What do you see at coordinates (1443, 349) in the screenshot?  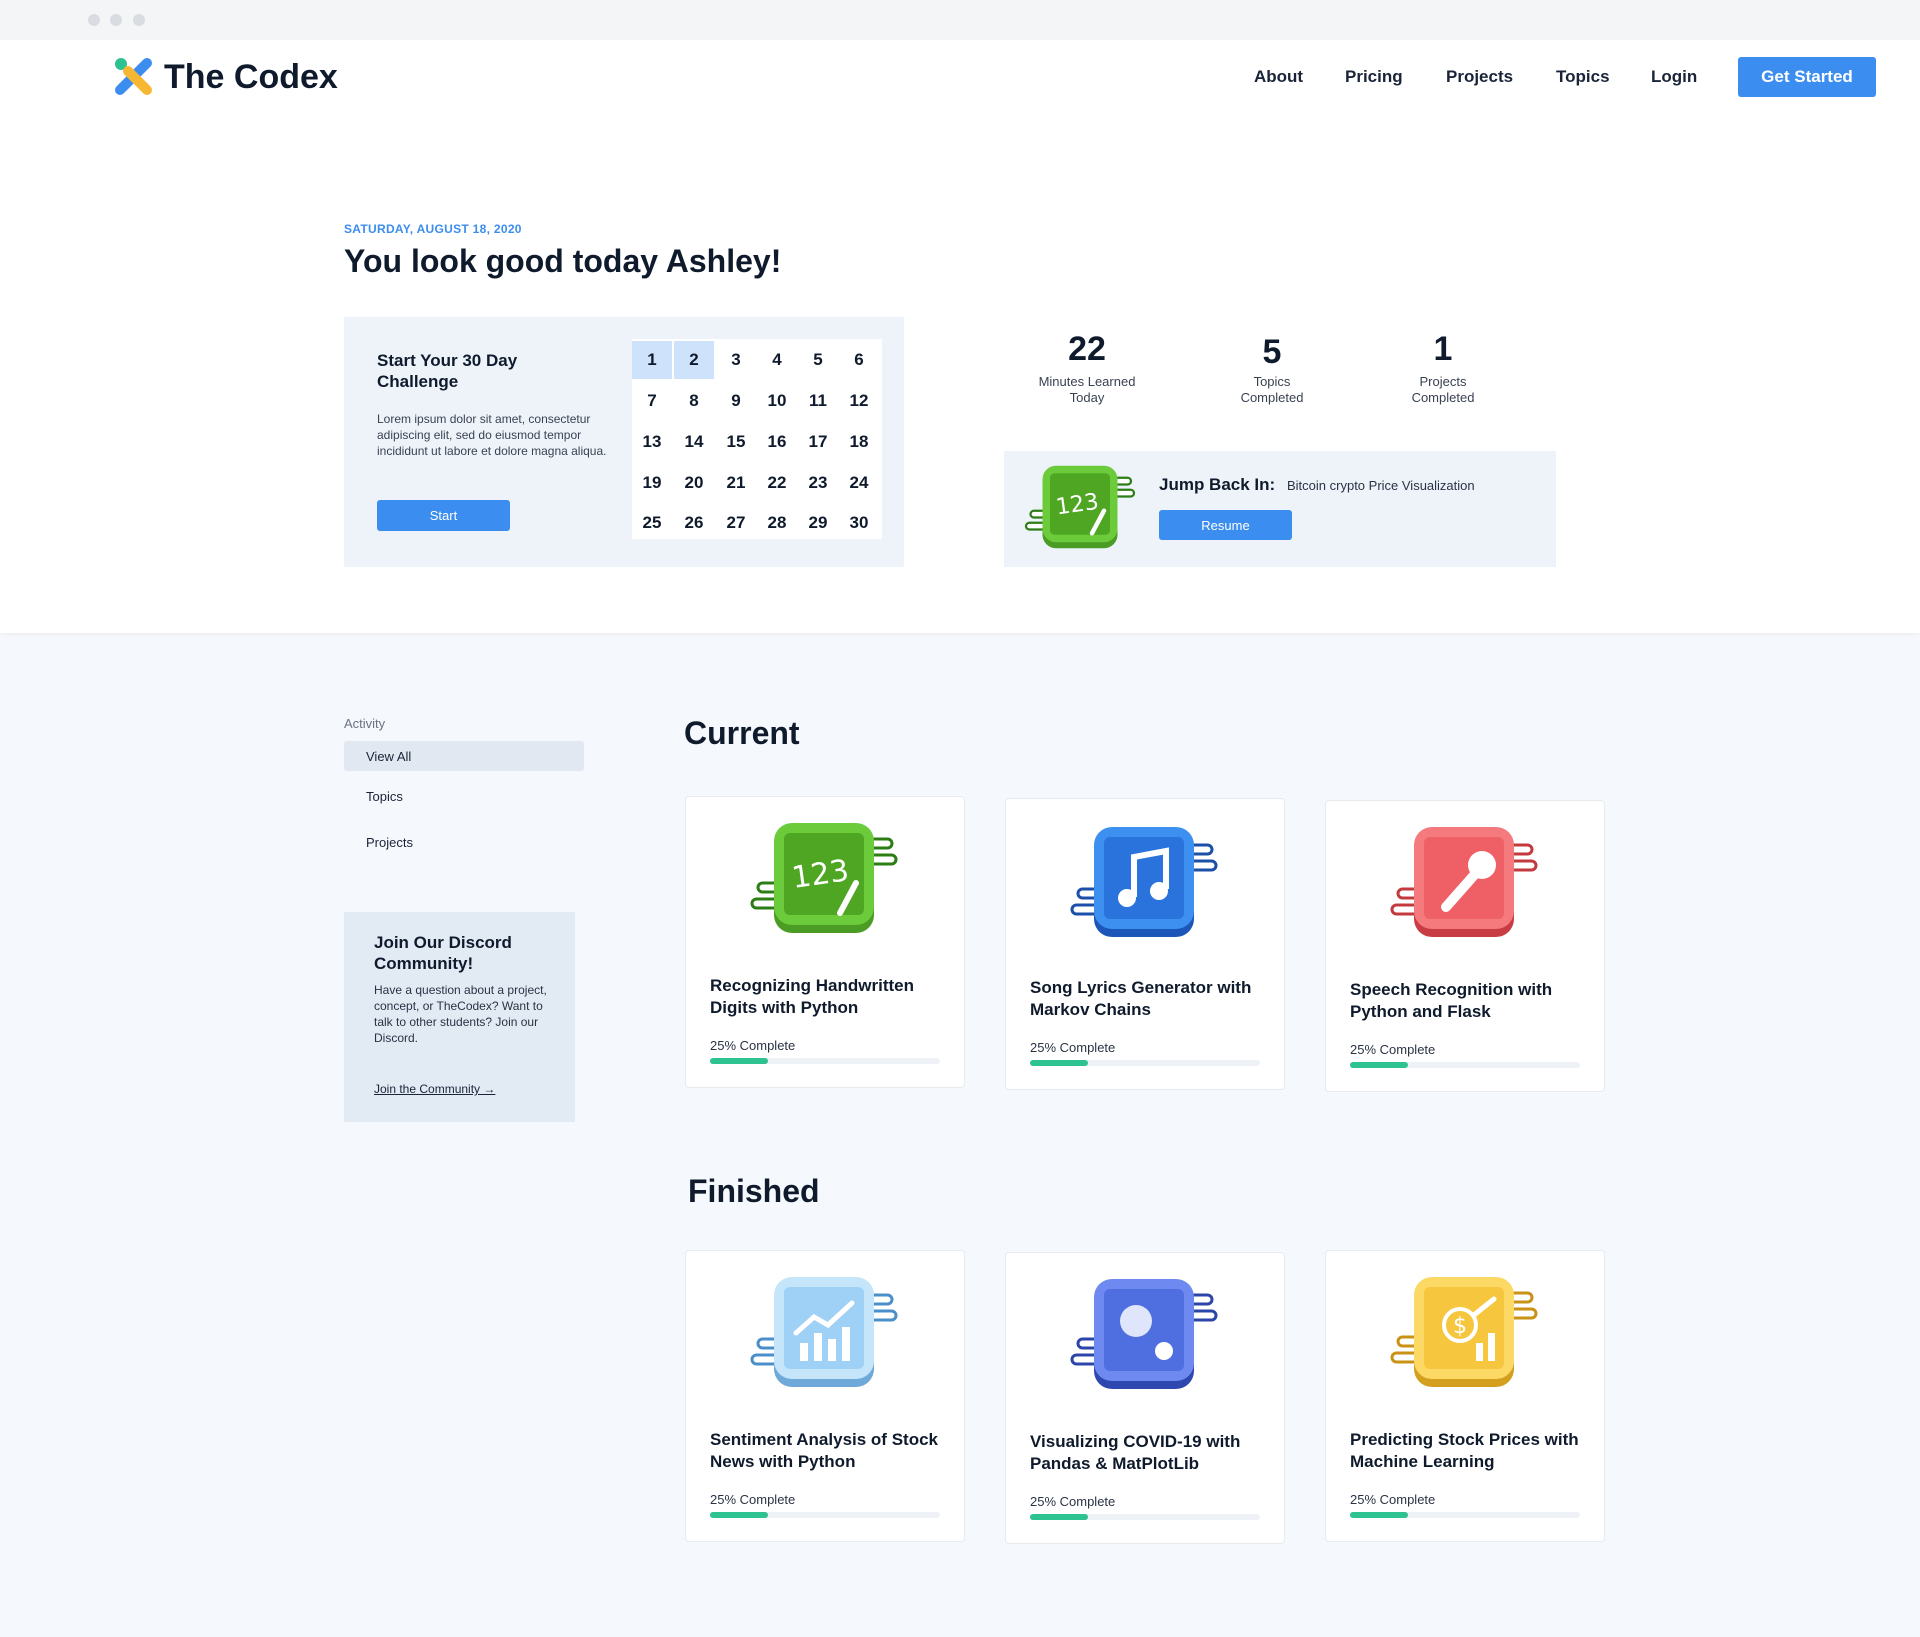 I see `stat-value: 1` at bounding box center [1443, 349].